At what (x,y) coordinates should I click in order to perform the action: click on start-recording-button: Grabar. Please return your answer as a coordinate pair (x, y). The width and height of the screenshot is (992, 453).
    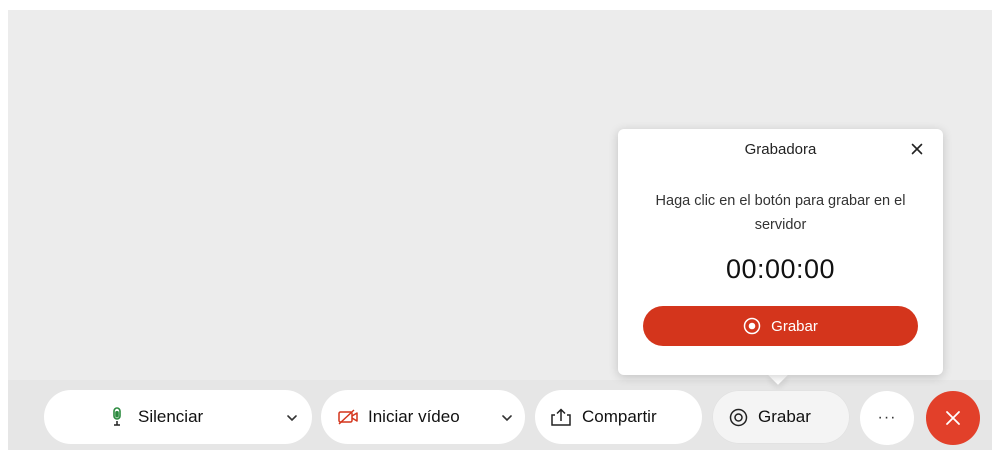
    Looking at the image, I should click on (780, 326).